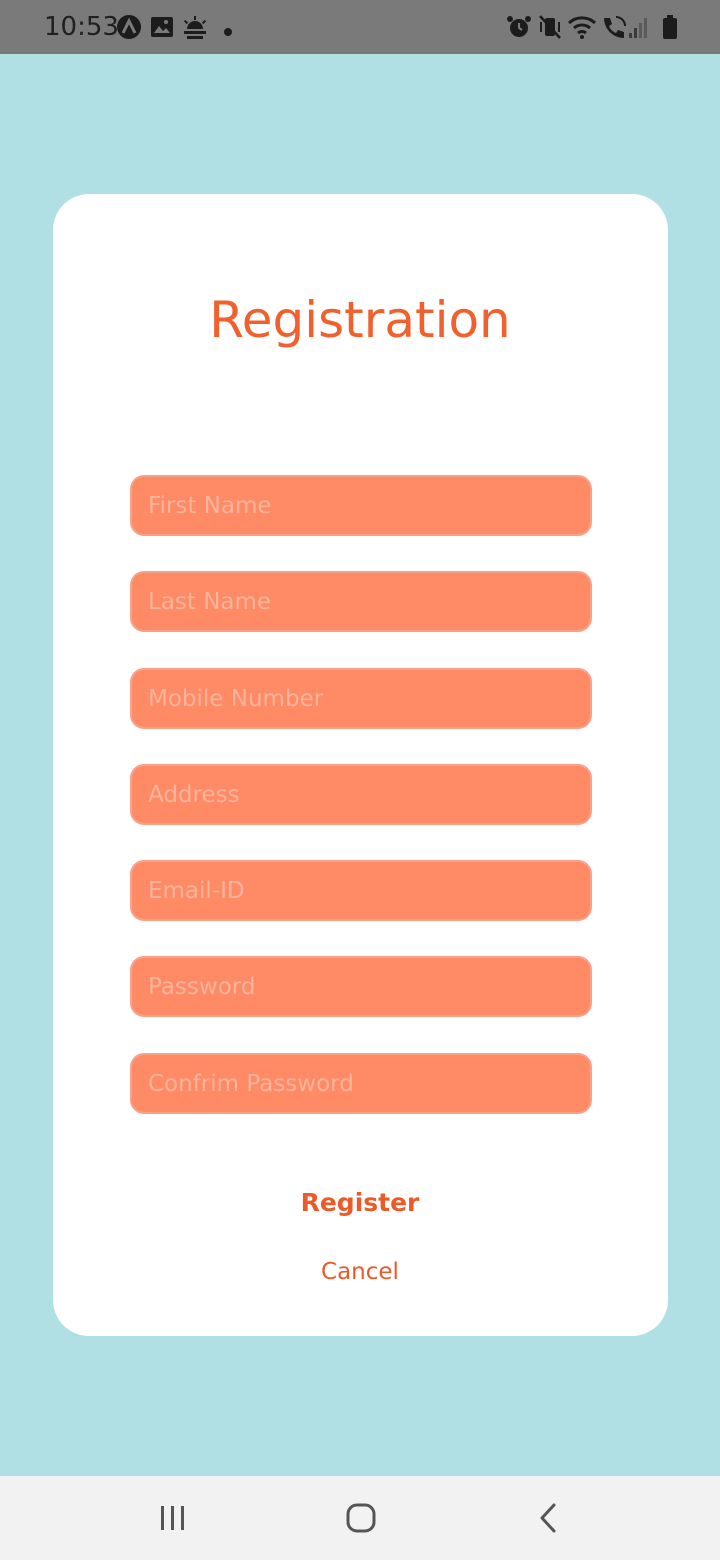 The height and width of the screenshot is (1560, 720). What do you see at coordinates (228, 31) in the screenshot?
I see `dot-icon` at bounding box center [228, 31].